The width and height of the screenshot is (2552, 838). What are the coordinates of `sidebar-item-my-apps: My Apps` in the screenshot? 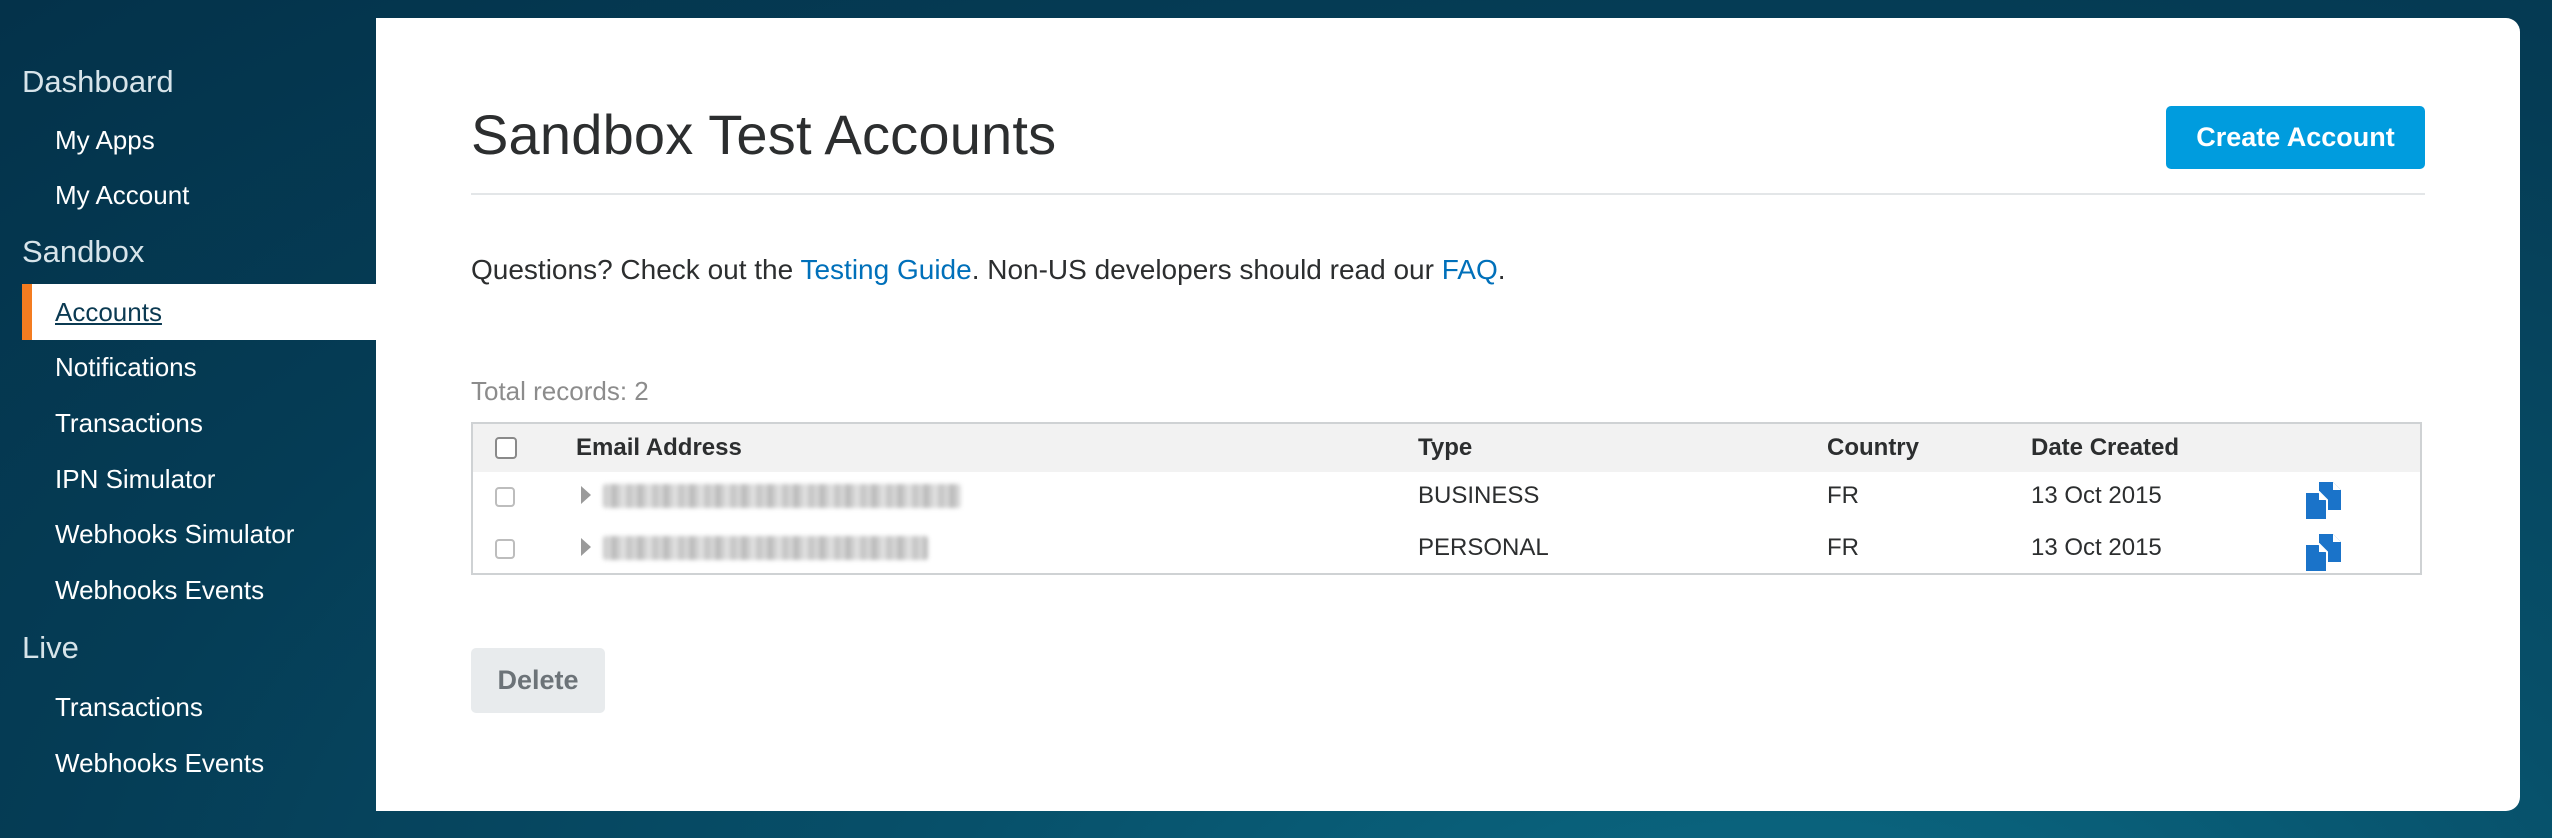 It's located at (188, 140).